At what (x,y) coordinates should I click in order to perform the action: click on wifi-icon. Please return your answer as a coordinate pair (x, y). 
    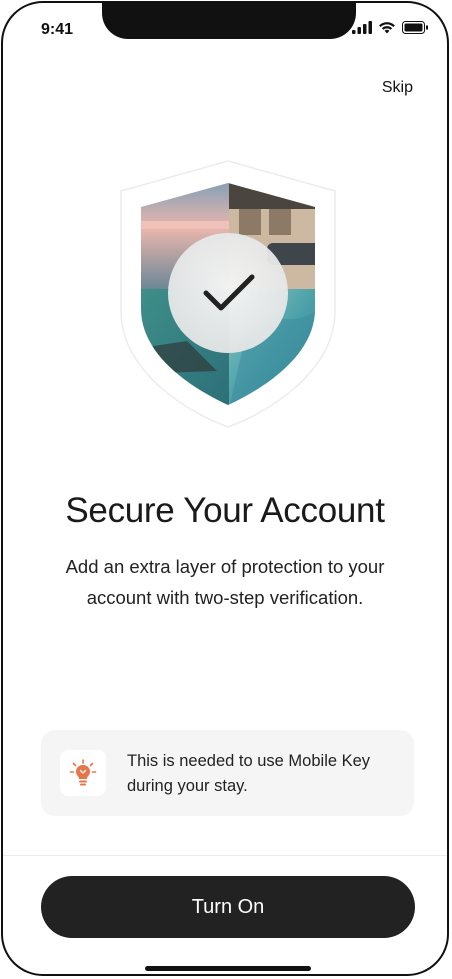
    Looking at the image, I should click on (387, 28).